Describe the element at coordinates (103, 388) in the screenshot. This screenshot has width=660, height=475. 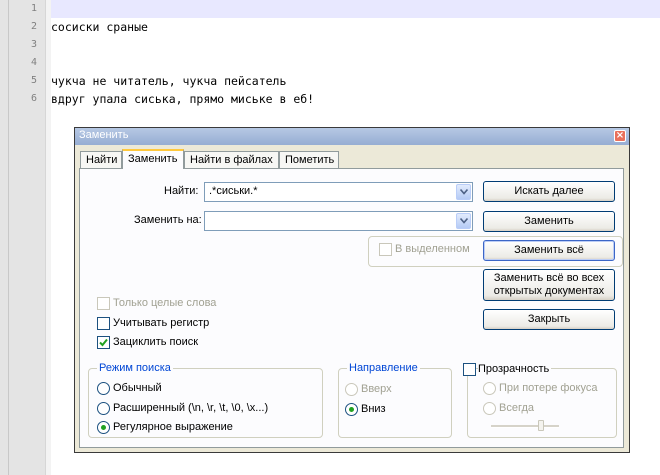
I see `search-mode-normal-radio` at that location.